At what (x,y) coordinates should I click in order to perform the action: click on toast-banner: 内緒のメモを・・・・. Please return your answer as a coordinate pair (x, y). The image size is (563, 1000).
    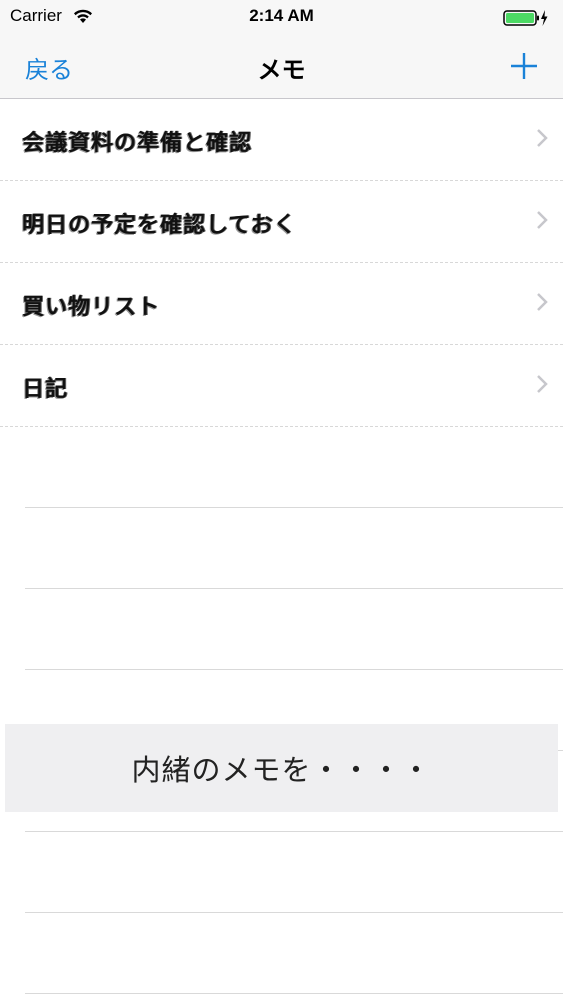
    Looking at the image, I should click on (281, 768).